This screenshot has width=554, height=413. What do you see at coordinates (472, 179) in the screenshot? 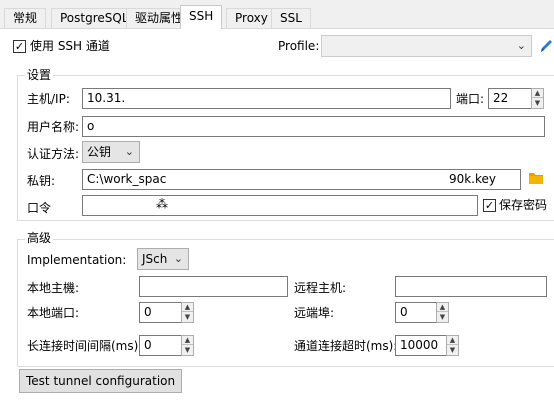
I see `private-key-value-end: 90k.key` at bounding box center [472, 179].